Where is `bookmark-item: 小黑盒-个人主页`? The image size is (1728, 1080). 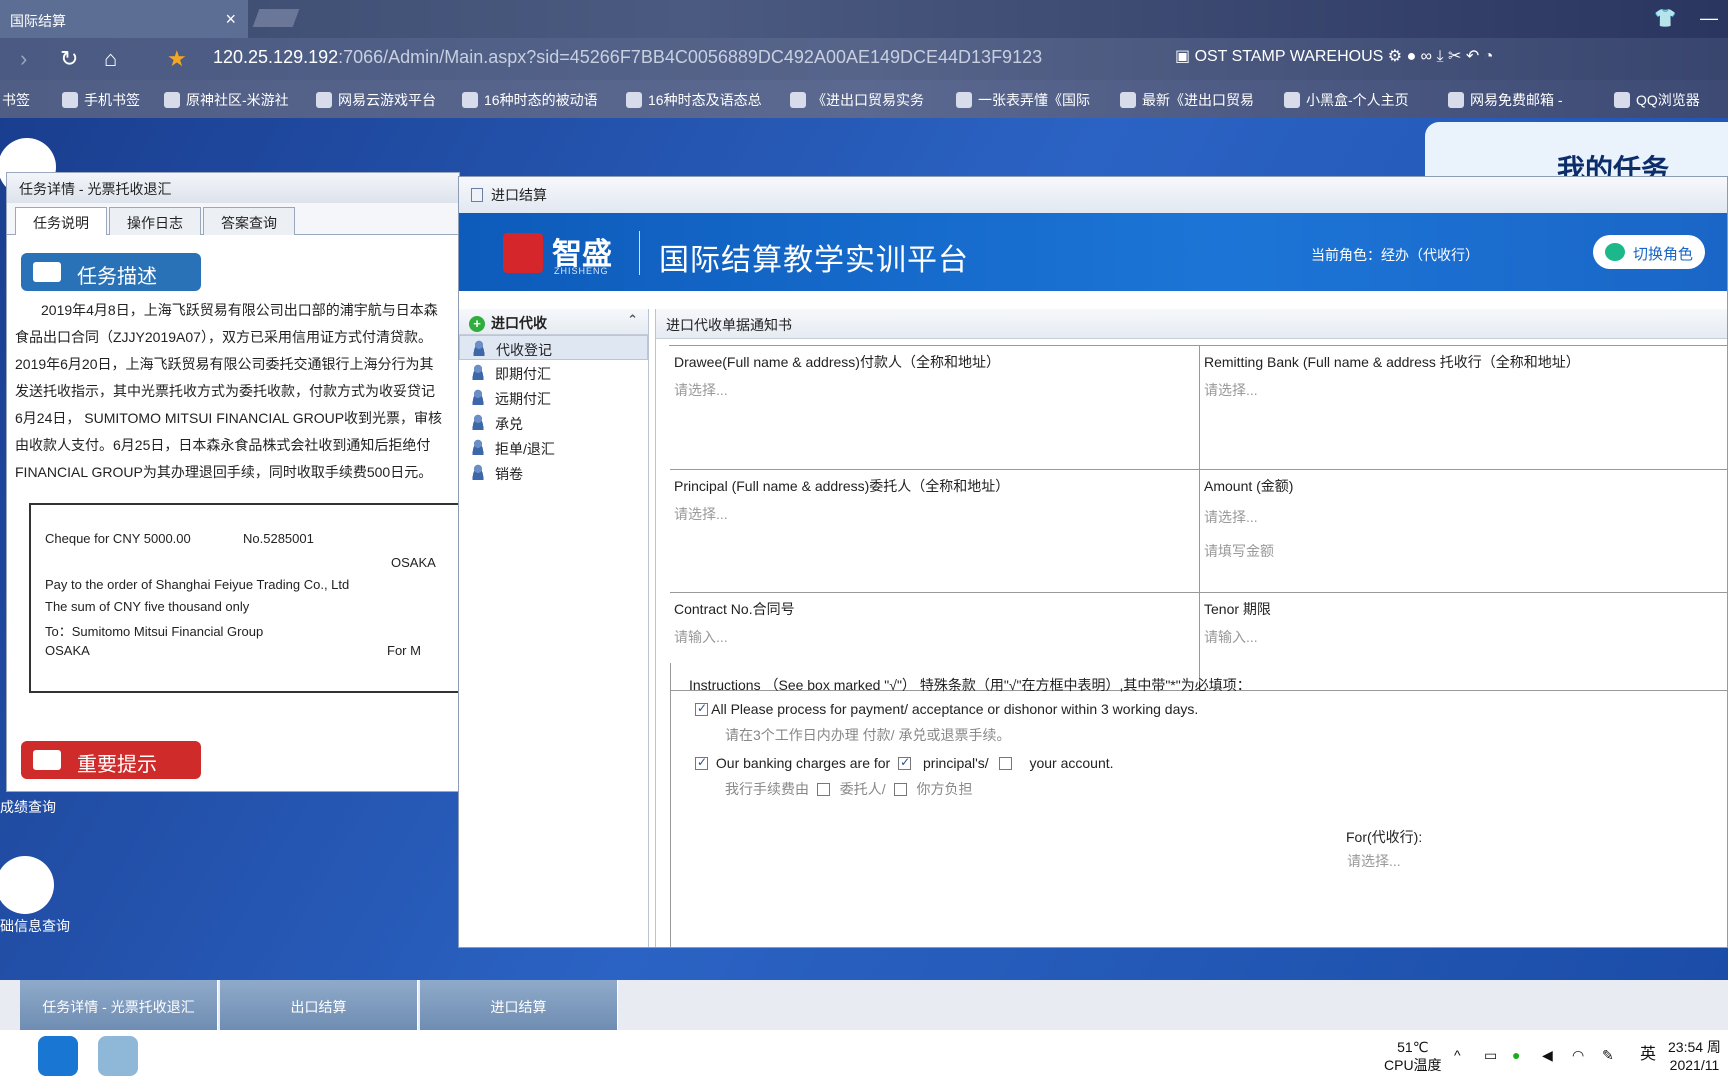
bookmark-item: 小黑盒-个人主页 is located at coordinates (1346, 100).